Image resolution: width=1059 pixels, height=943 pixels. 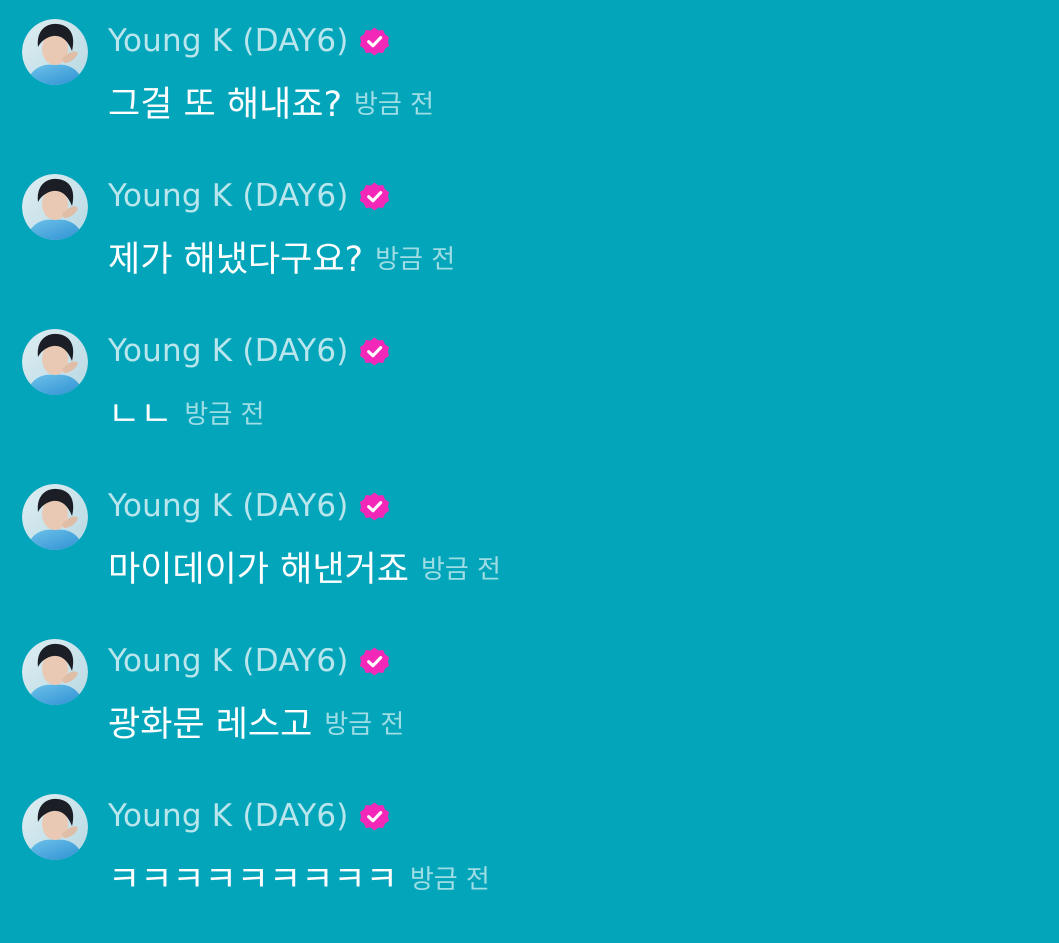 I want to click on message-text: ㅋㅋㅋㅋㅋㅋㅋㅋㅋ, so click(x=253, y=879).